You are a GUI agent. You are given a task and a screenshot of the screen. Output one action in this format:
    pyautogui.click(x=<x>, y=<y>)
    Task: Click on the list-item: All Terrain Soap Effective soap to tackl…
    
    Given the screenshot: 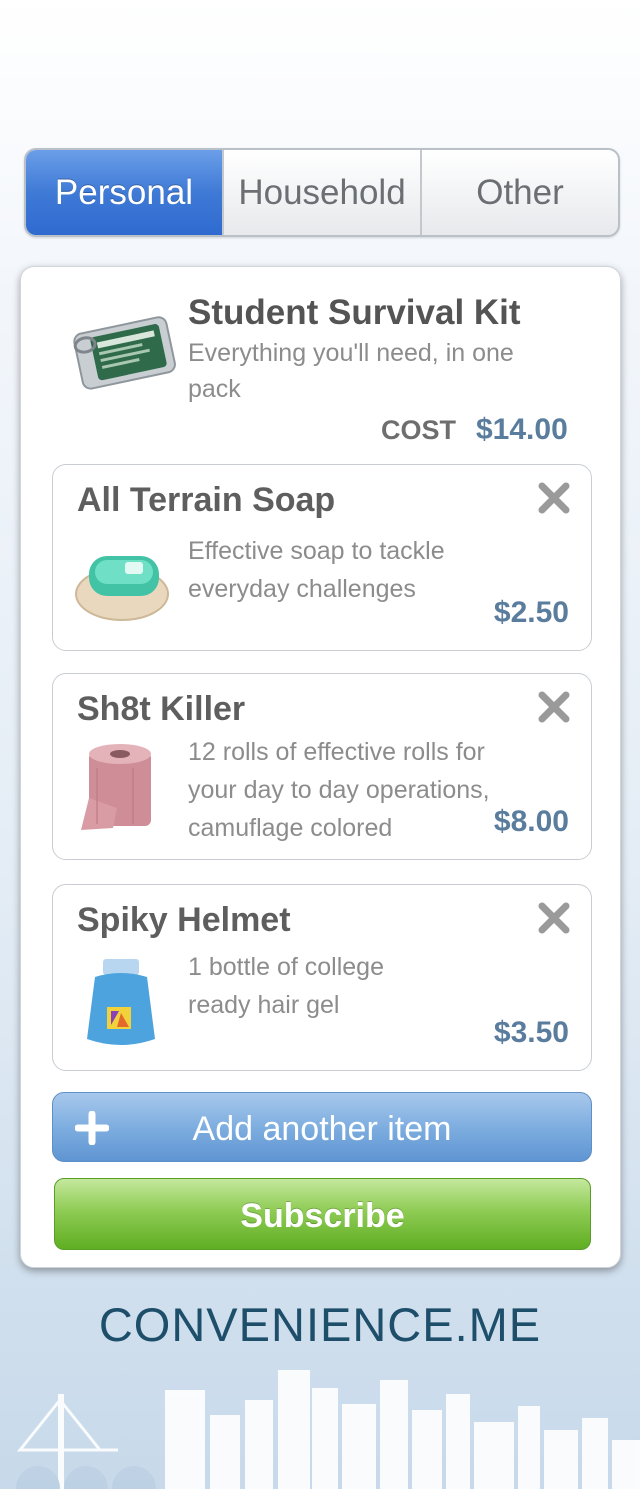 What is the action you would take?
    pyautogui.click(x=322, y=557)
    